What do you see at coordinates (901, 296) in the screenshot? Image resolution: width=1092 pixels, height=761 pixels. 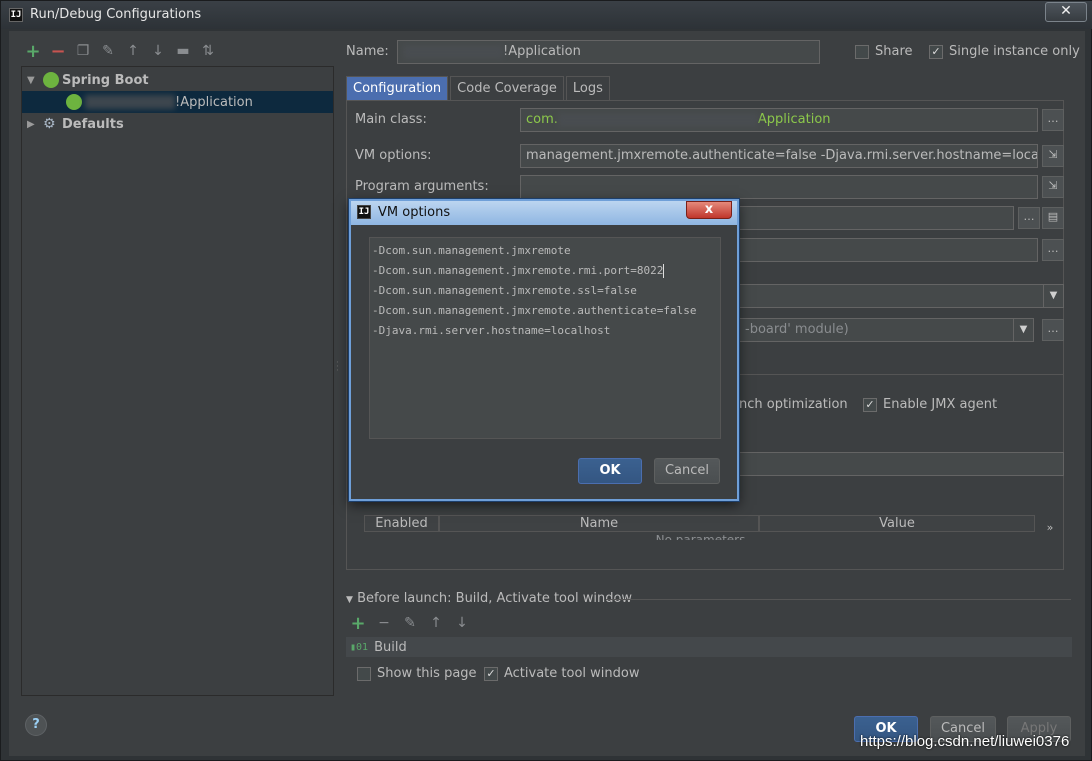 I see `jre-combo: ▼` at bounding box center [901, 296].